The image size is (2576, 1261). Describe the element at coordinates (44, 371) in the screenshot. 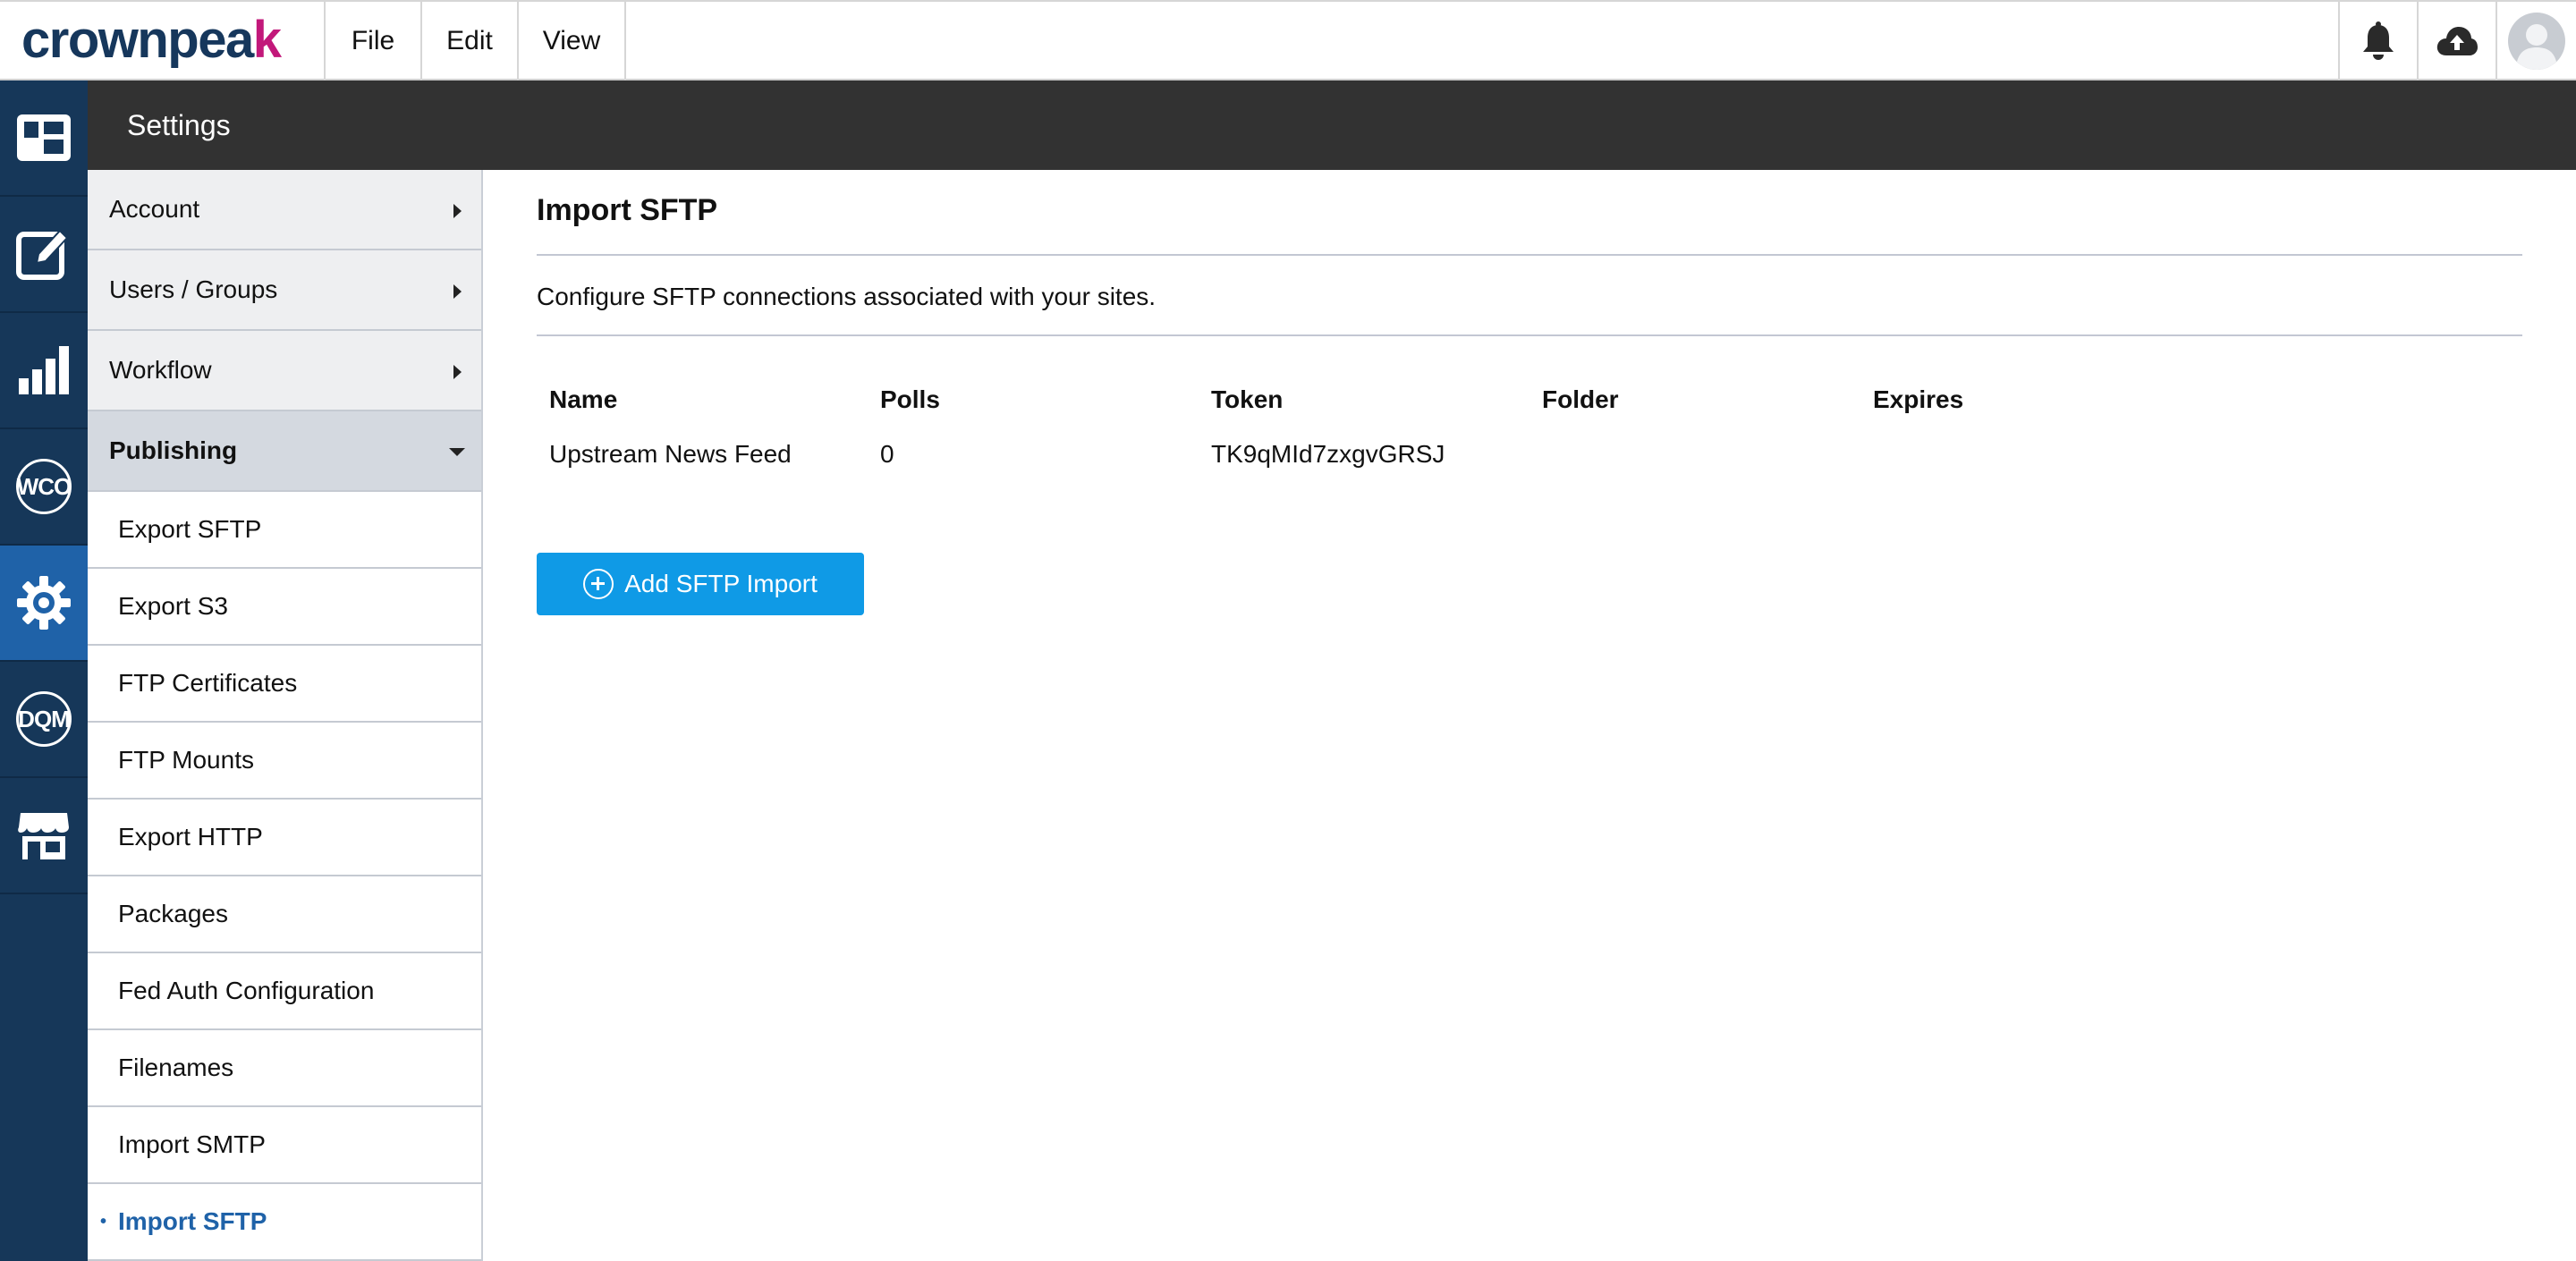

I see `analytics-icon` at that location.